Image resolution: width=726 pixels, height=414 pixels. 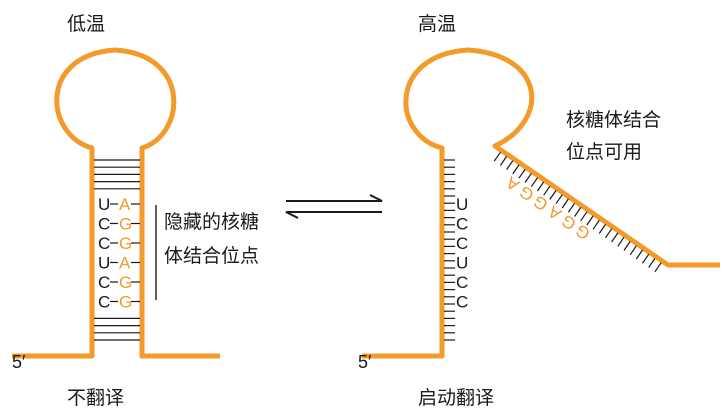 I want to click on exposed-rbs-base: A, so click(x=512, y=183).